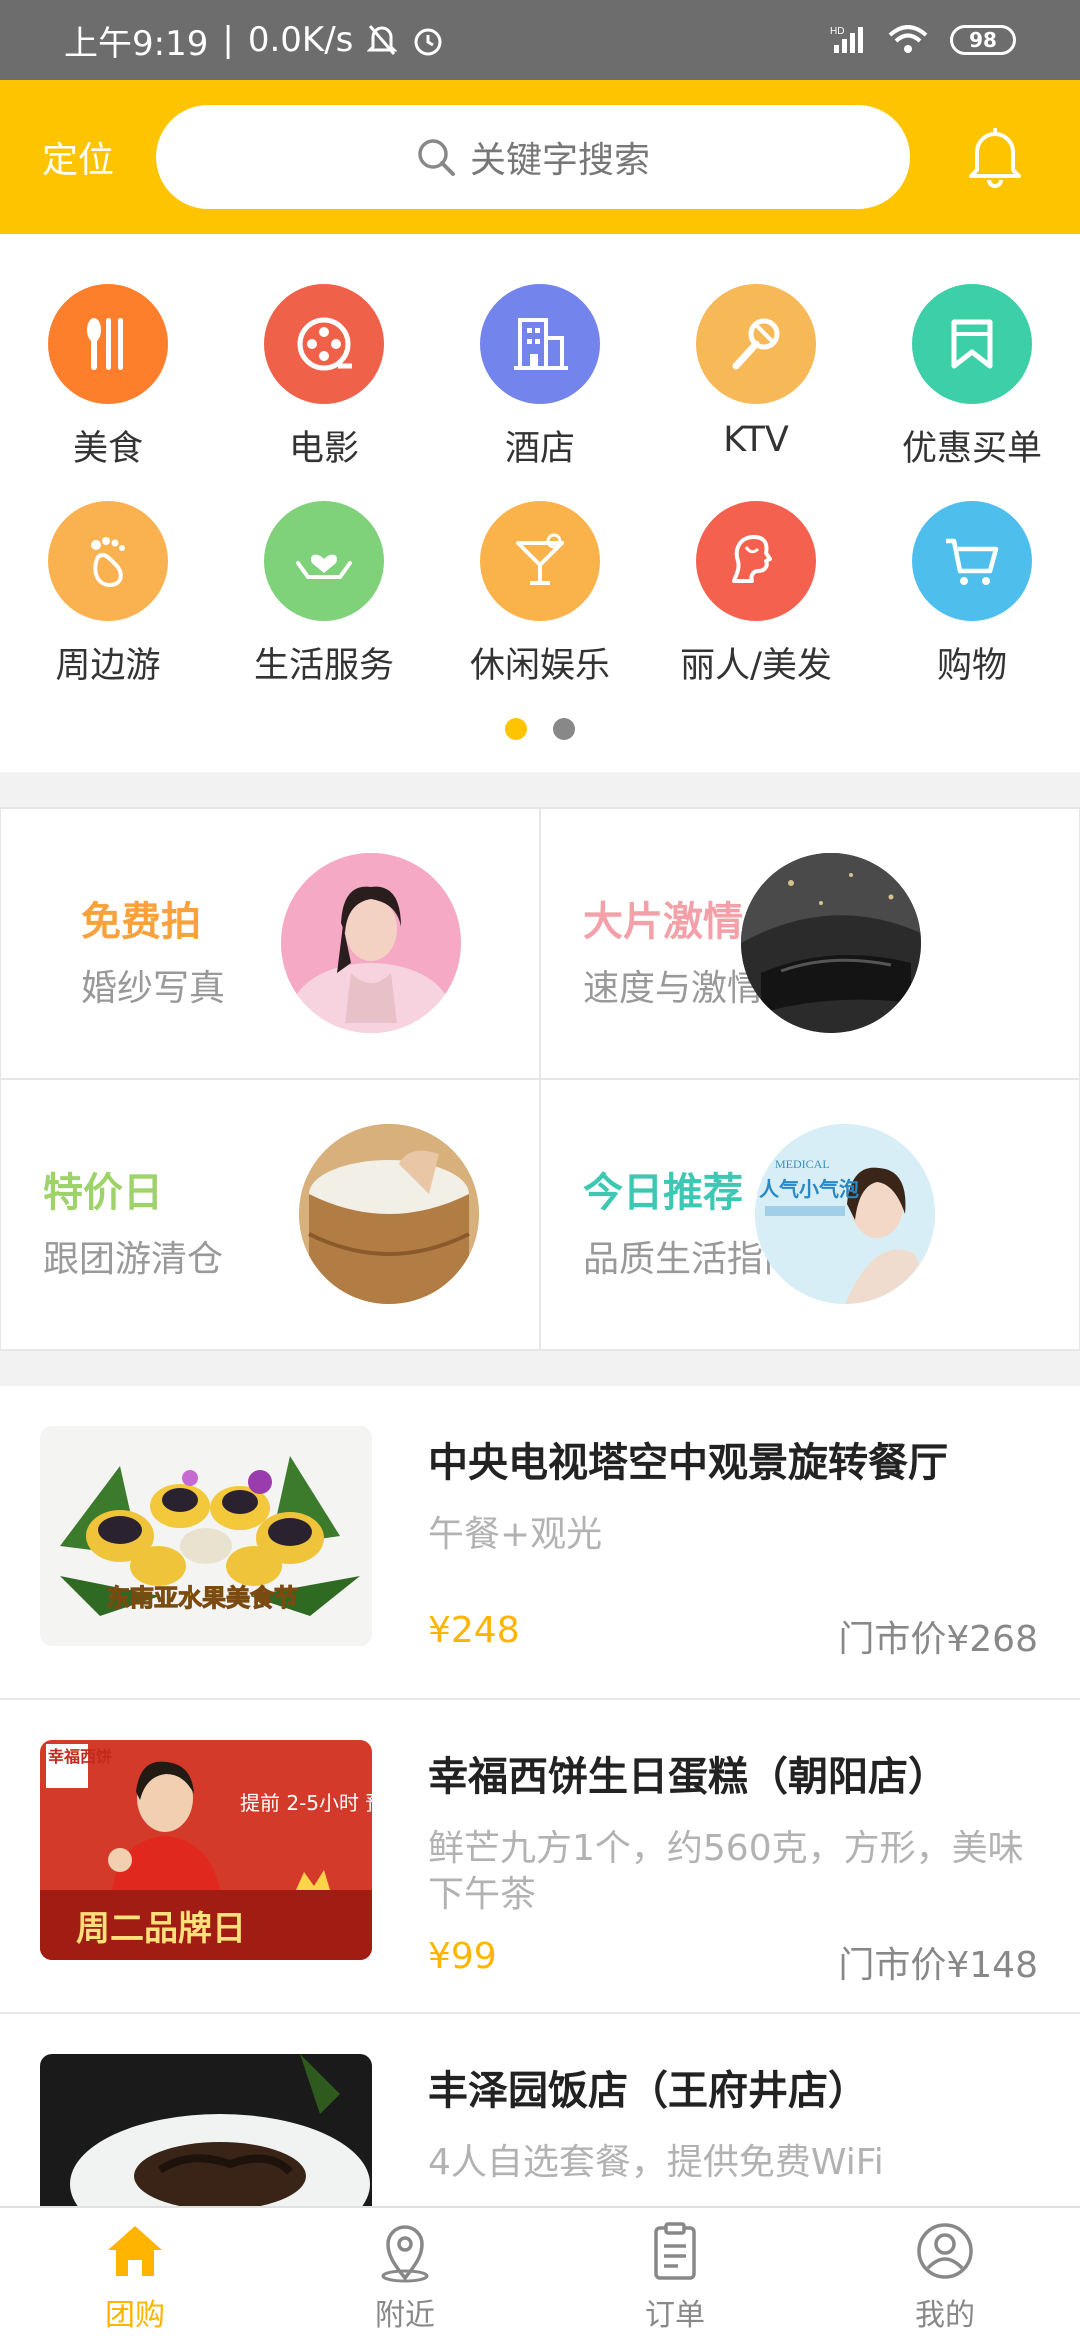  Describe the element at coordinates (809, 1189) in the screenshot. I see `promo-medical-slogan: 人气小气泡` at that location.